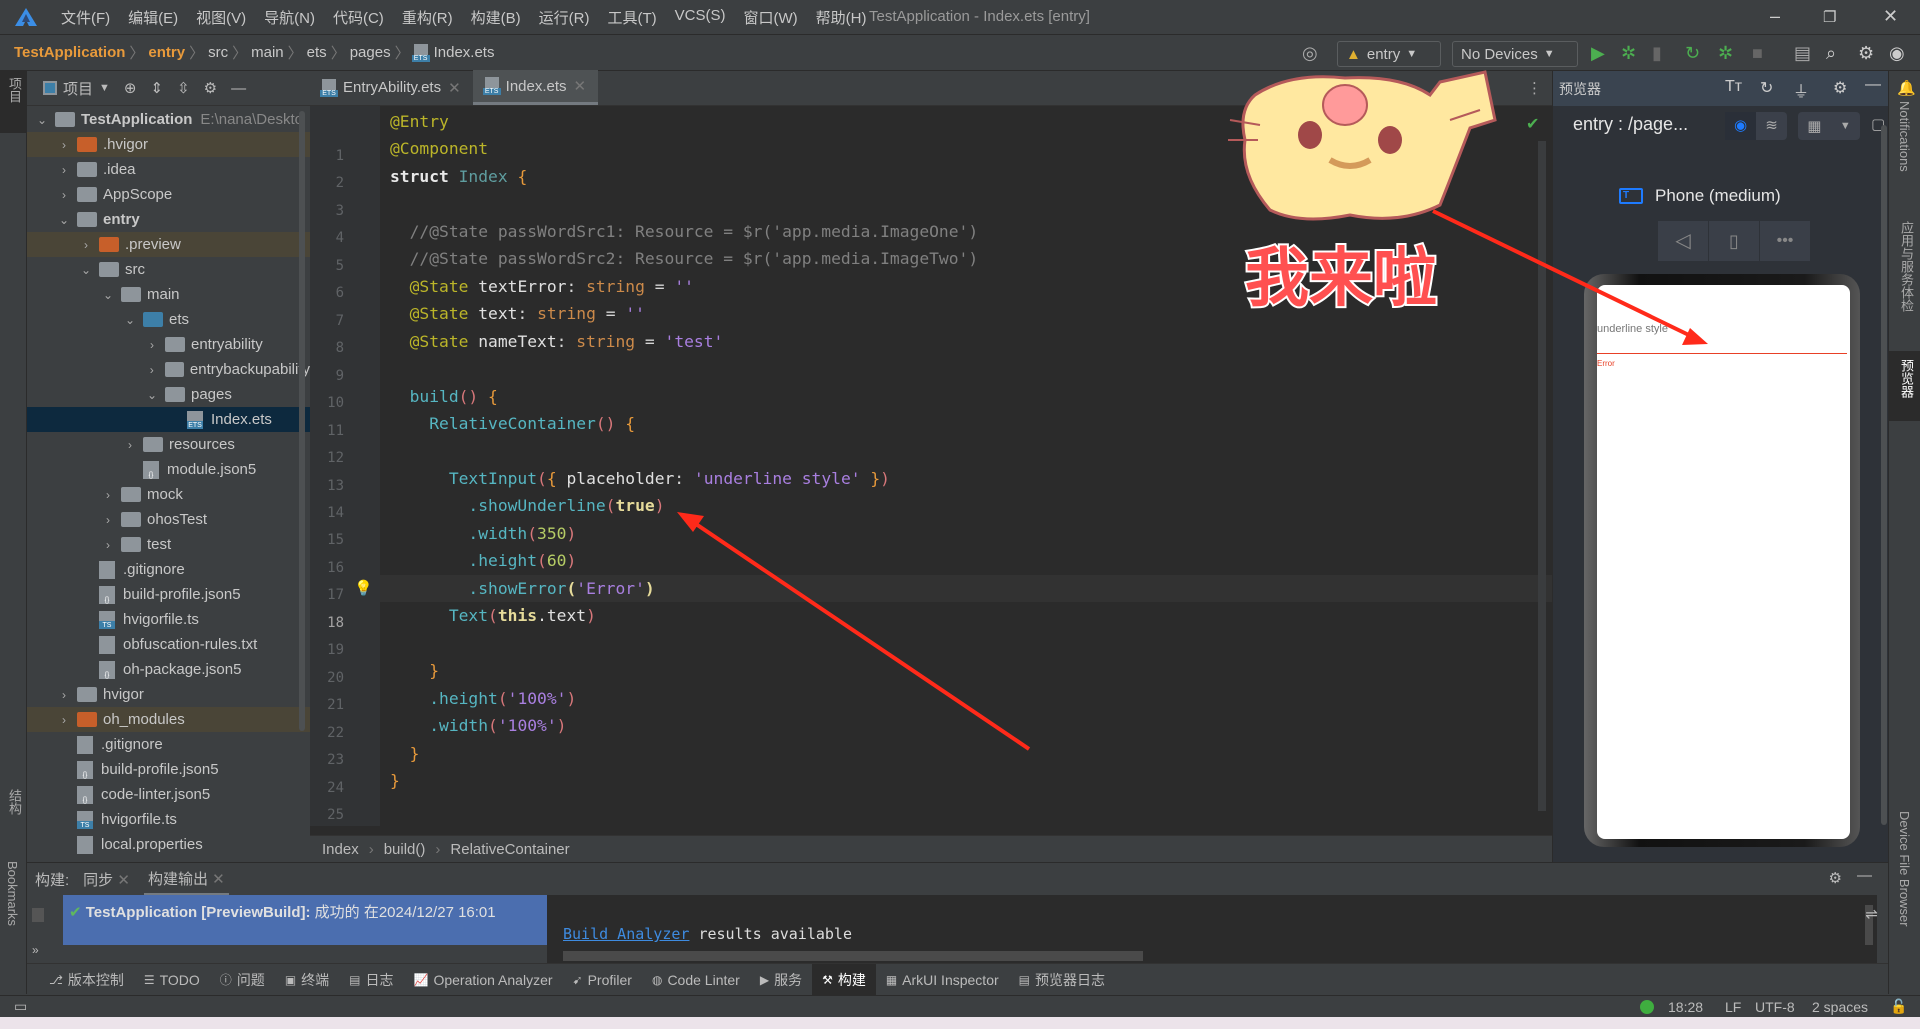  What do you see at coordinates (1873, 85) in the screenshot?
I see `hide-panel-icon: —` at bounding box center [1873, 85].